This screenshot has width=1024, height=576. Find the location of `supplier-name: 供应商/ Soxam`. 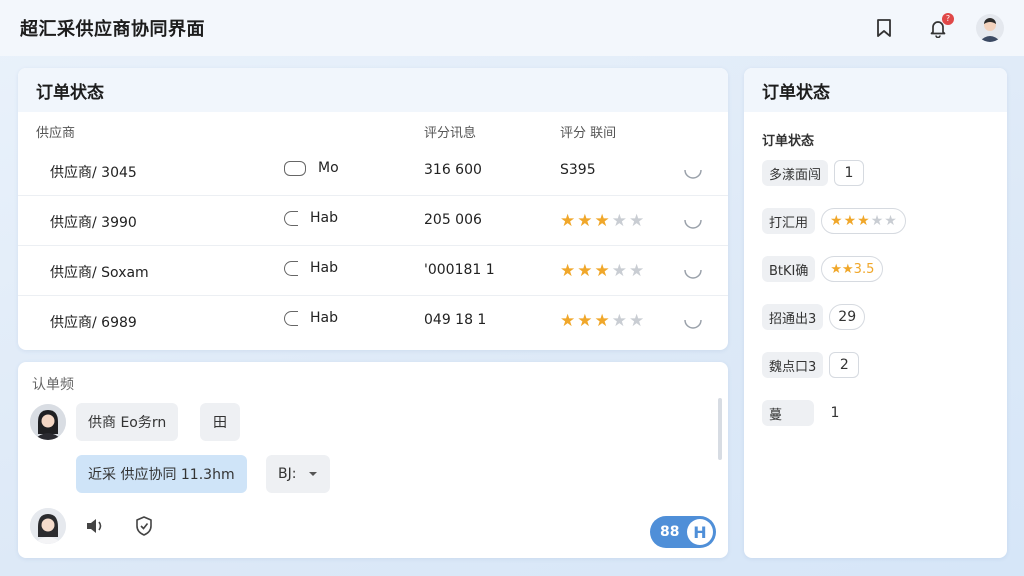

supplier-name: 供应商/ Soxam is located at coordinates (99, 273).